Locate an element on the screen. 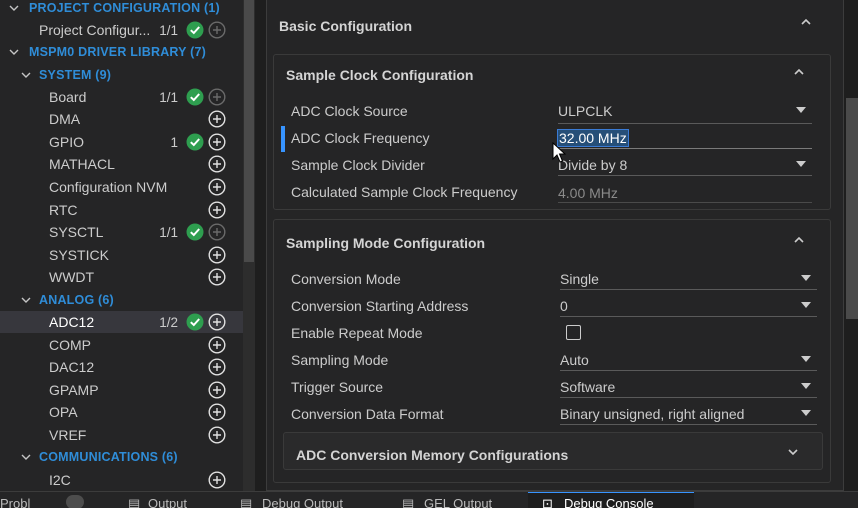  sample-clock-divider-label: Sample Clock Divider is located at coordinates (358, 165).